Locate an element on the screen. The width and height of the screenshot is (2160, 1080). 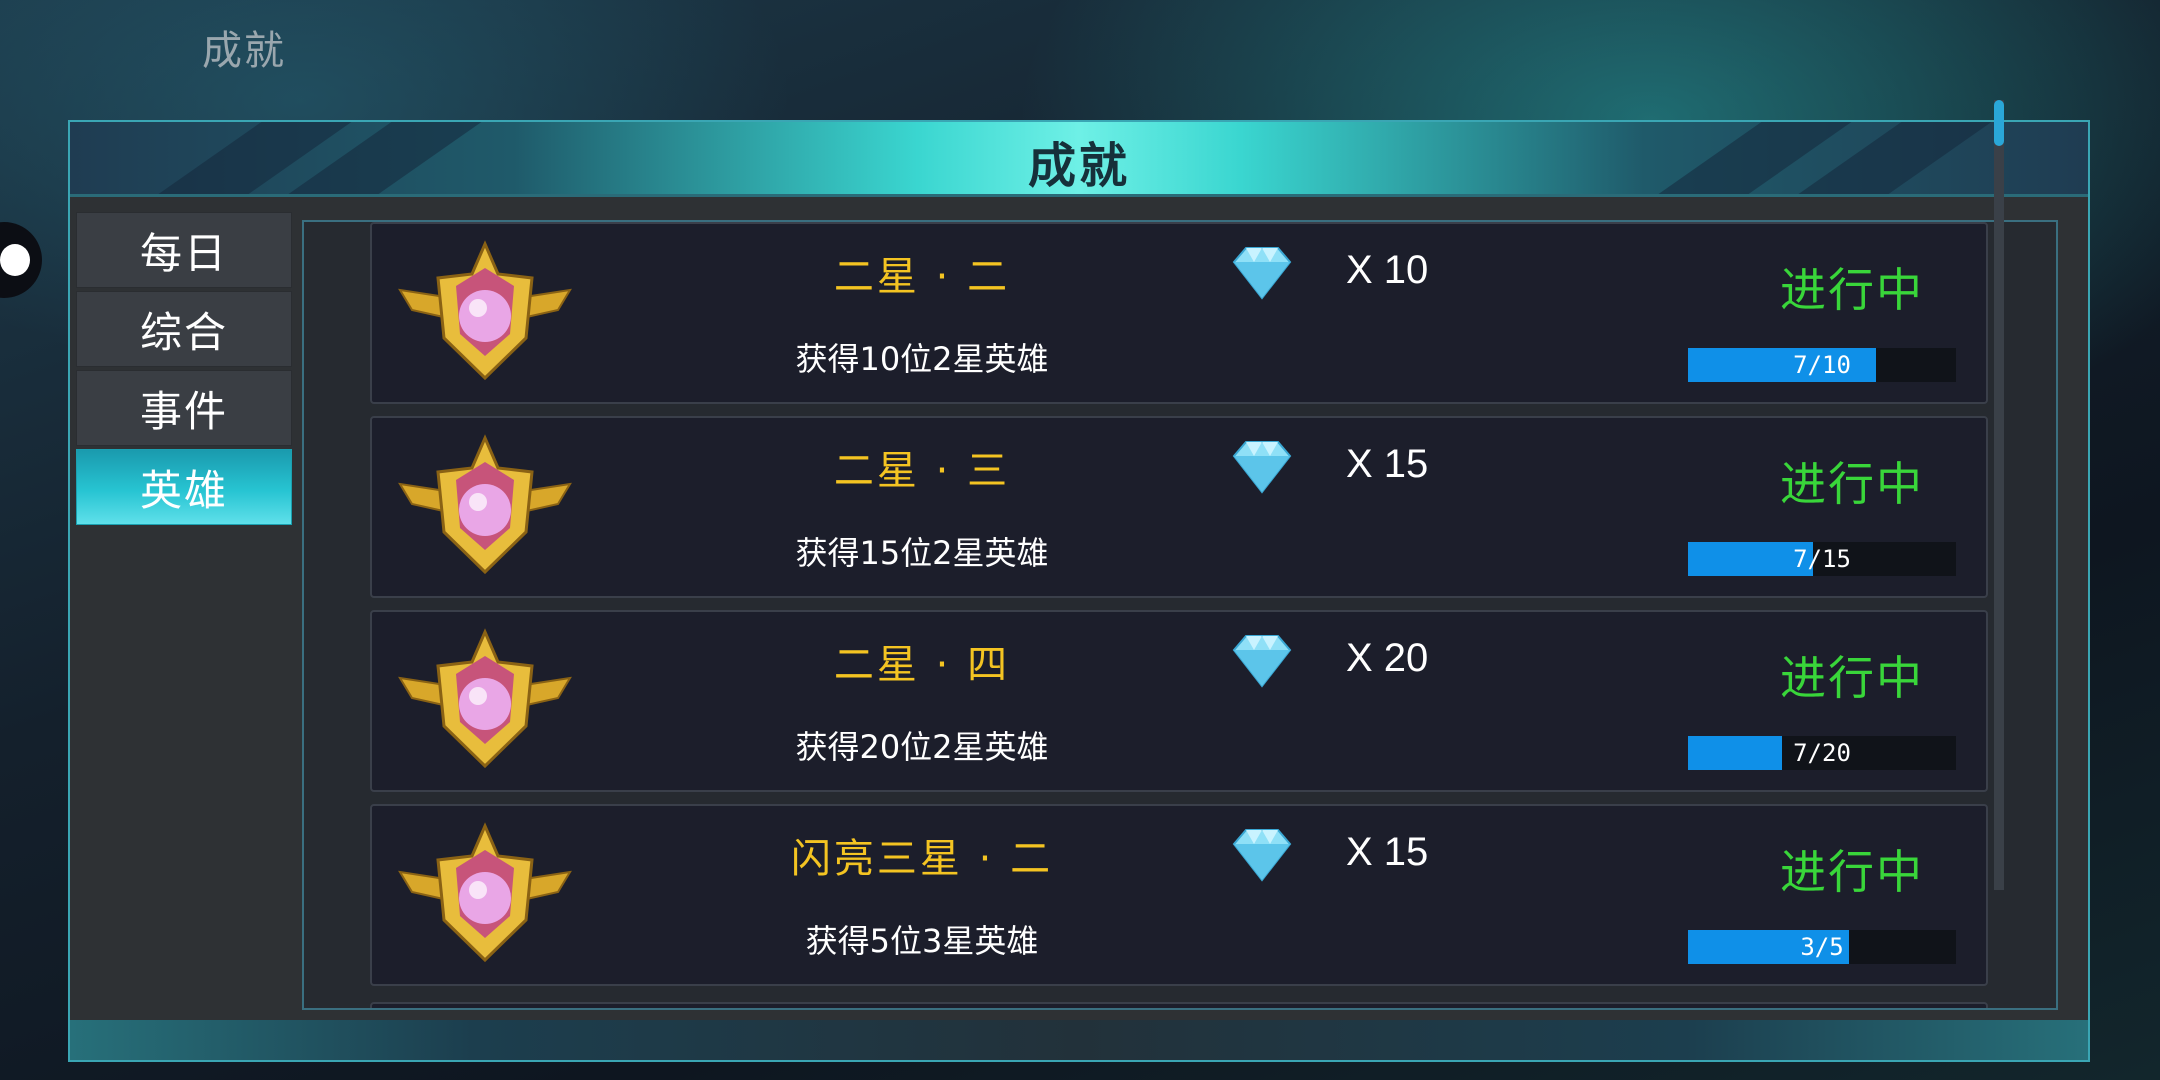
reward-count: X 10 is located at coordinates (1387, 270).